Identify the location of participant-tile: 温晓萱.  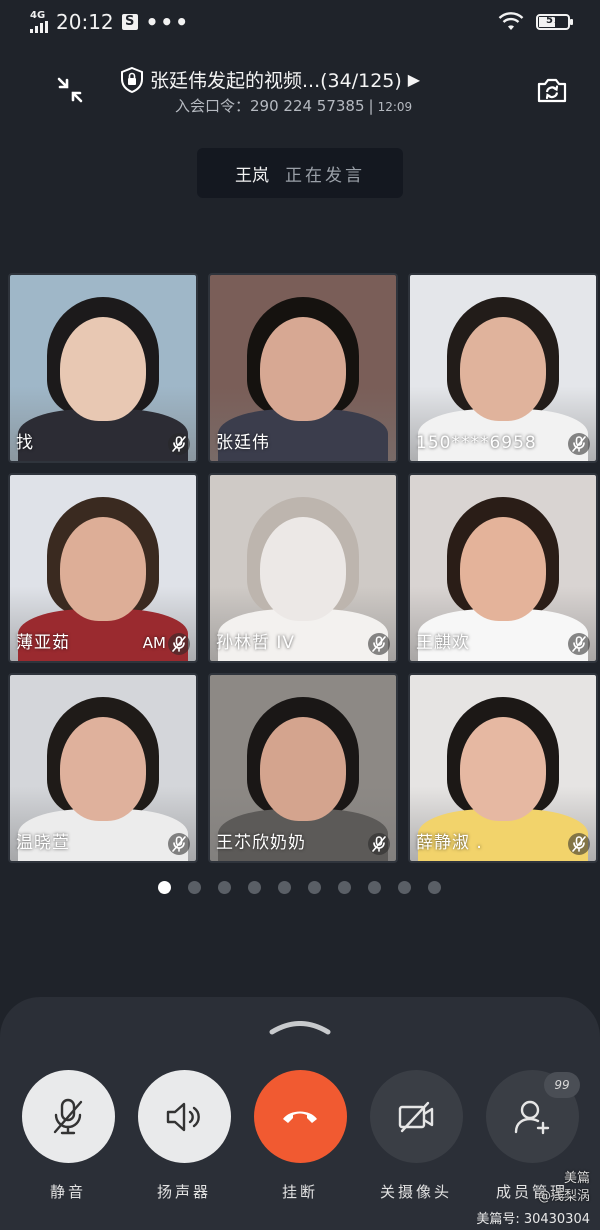
(103, 768).